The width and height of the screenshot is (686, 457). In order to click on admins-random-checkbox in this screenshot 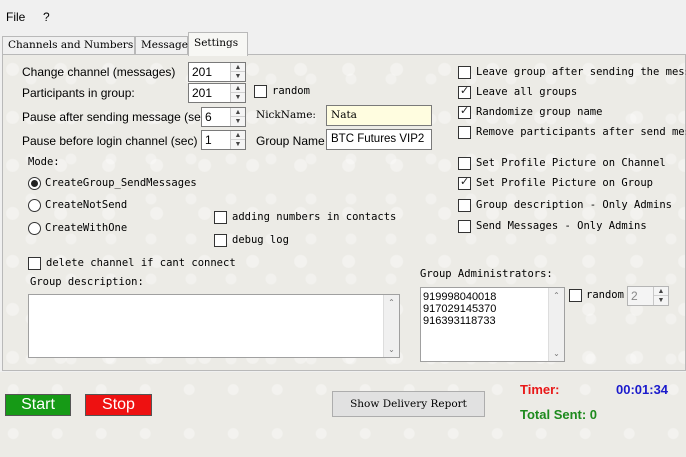, I will do `click(575, 295)`.